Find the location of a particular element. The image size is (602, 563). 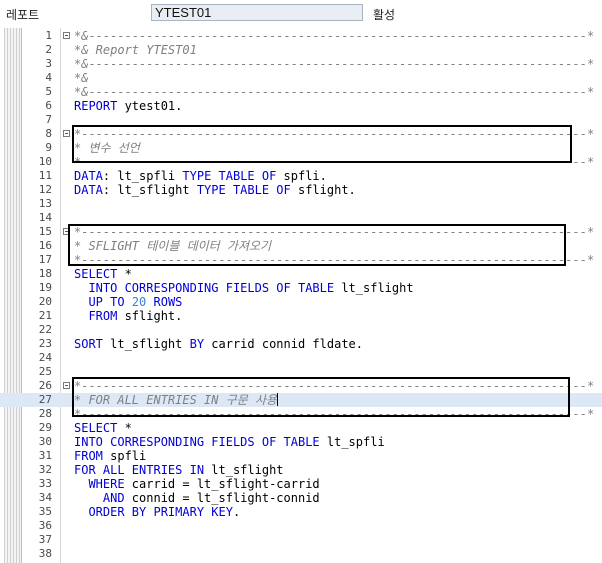

code-text: SORT lt_sflight BY carrid connid fldate. is located at coordinates (218, 344).